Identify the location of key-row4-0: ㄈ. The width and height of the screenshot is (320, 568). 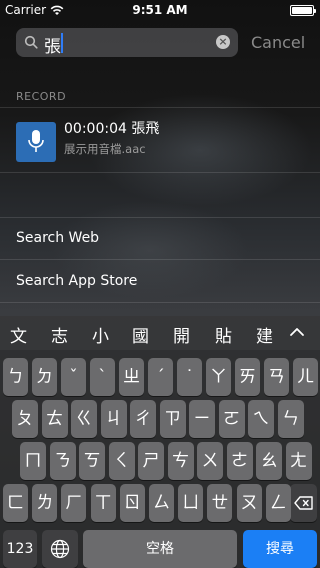
(15, 503).